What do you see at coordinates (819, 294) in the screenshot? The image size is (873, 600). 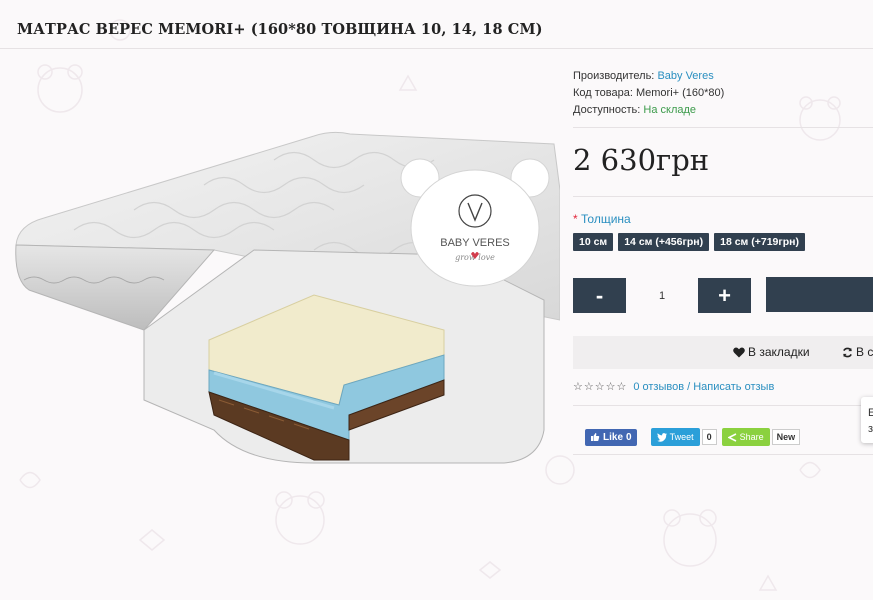 I see `add-to-cart-button` at bounding box center [819, 294].